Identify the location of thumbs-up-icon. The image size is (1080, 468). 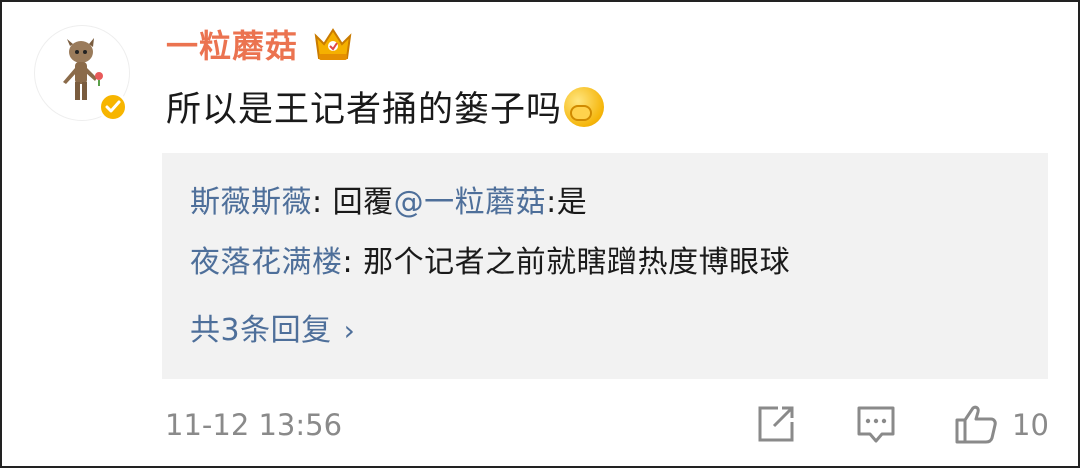
(976, 424).